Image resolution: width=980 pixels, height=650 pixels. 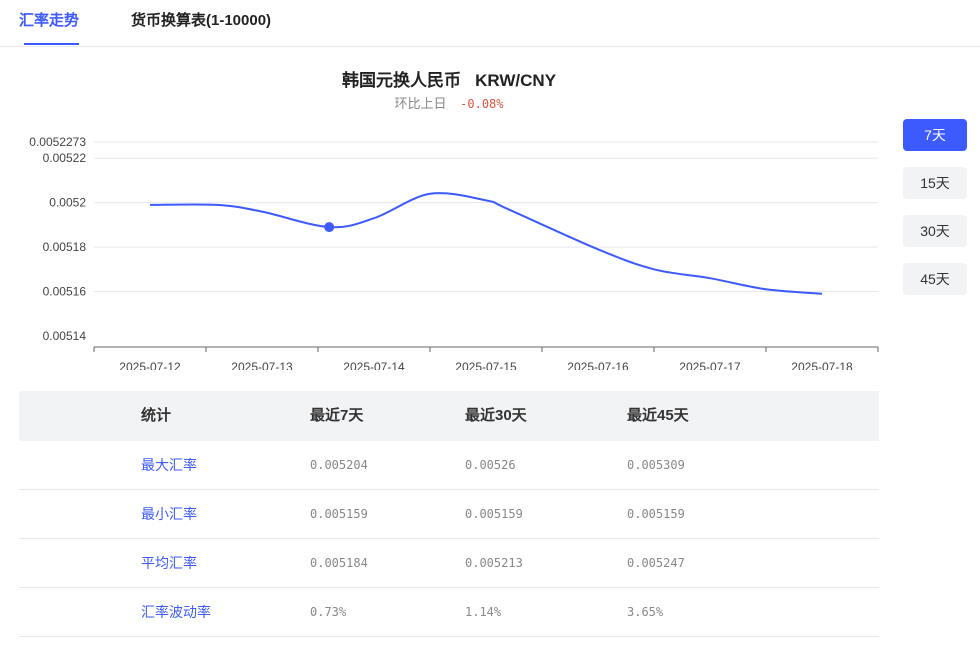 I want to click on stat-value: 0.005184, so click(x=339, y=563).